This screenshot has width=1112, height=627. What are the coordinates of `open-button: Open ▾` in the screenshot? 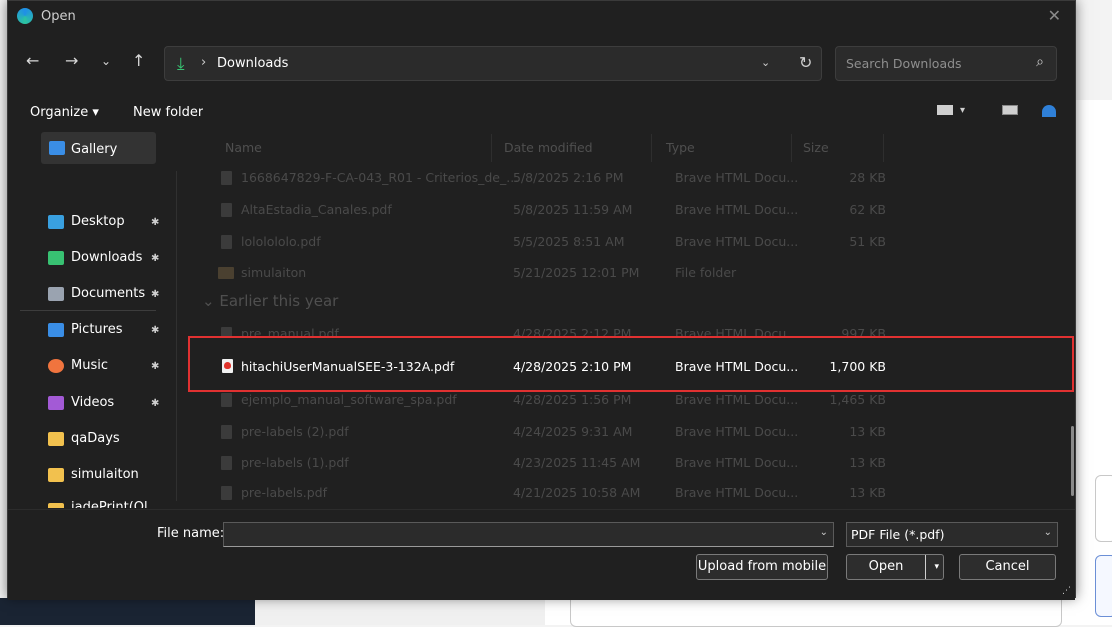 It's located at (895, 567).